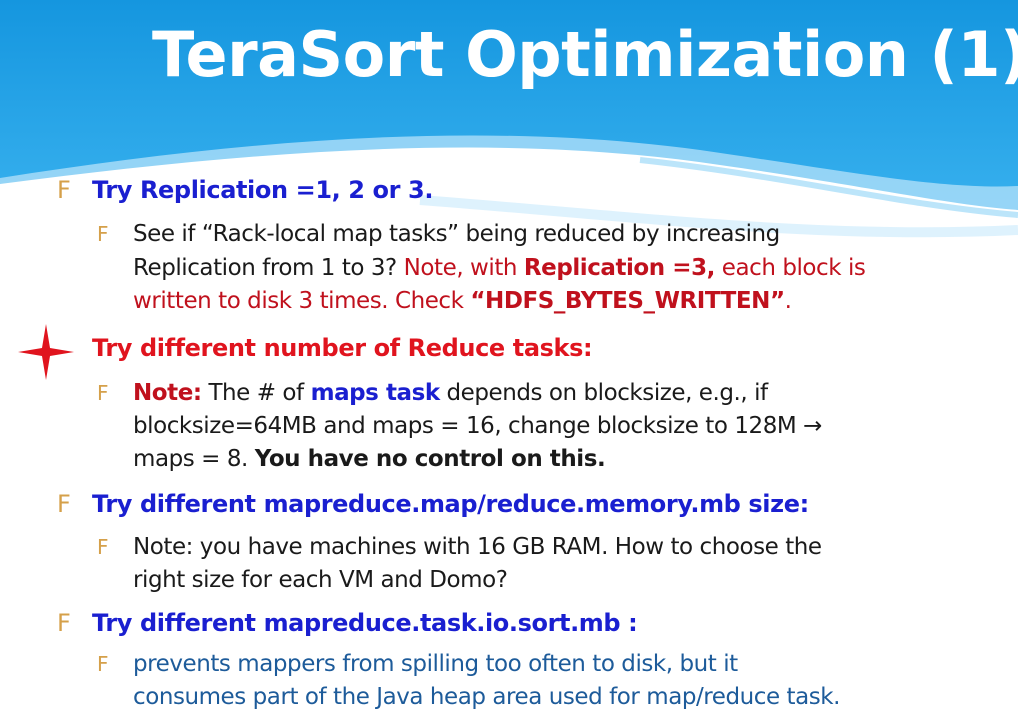 Image resolution: width=1018 pixels, height=718 pixels. I want to click on bullet-heading-replication: Try Replication =1, 2 or 3., so click(263, 190).